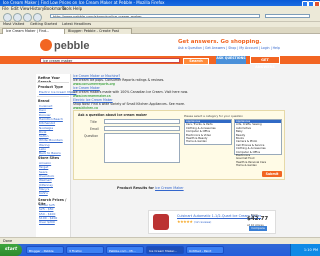  Describe the element at coordinates (160, 240) in the screenshot. I see `status-bar: Done` at that location.